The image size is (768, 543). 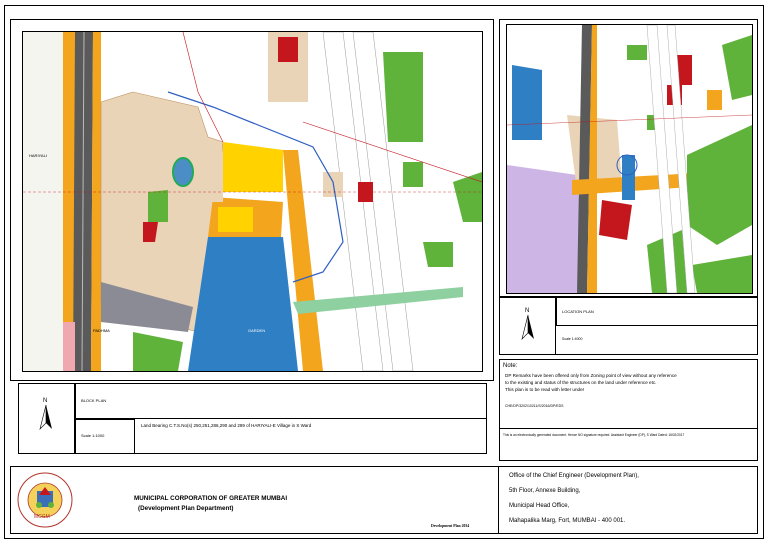 What do you see at coordinates (572, 339) in the screenshot?
I see `location-plan-scale: Scale 1:4000` at bounding box center [572, 339].